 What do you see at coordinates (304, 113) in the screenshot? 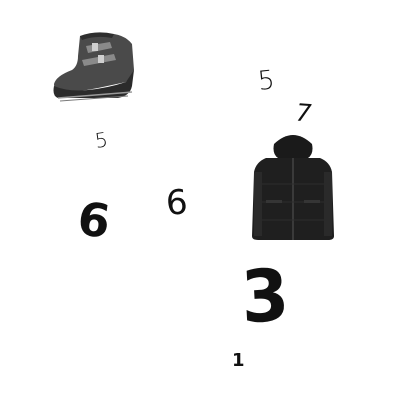
I see `handwritten-digit-7: 7` at bounding box center [304, 113].